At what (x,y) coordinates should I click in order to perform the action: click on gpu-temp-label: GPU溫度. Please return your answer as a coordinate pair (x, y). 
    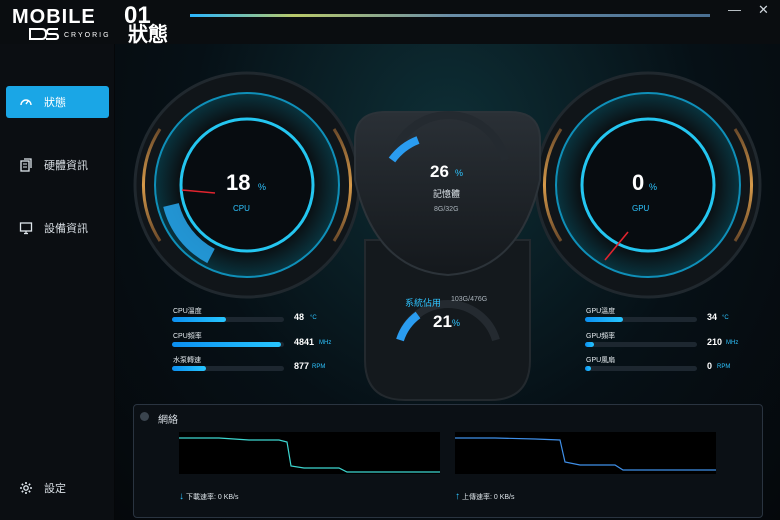
    Looking at the image, I should click on (601, 311).